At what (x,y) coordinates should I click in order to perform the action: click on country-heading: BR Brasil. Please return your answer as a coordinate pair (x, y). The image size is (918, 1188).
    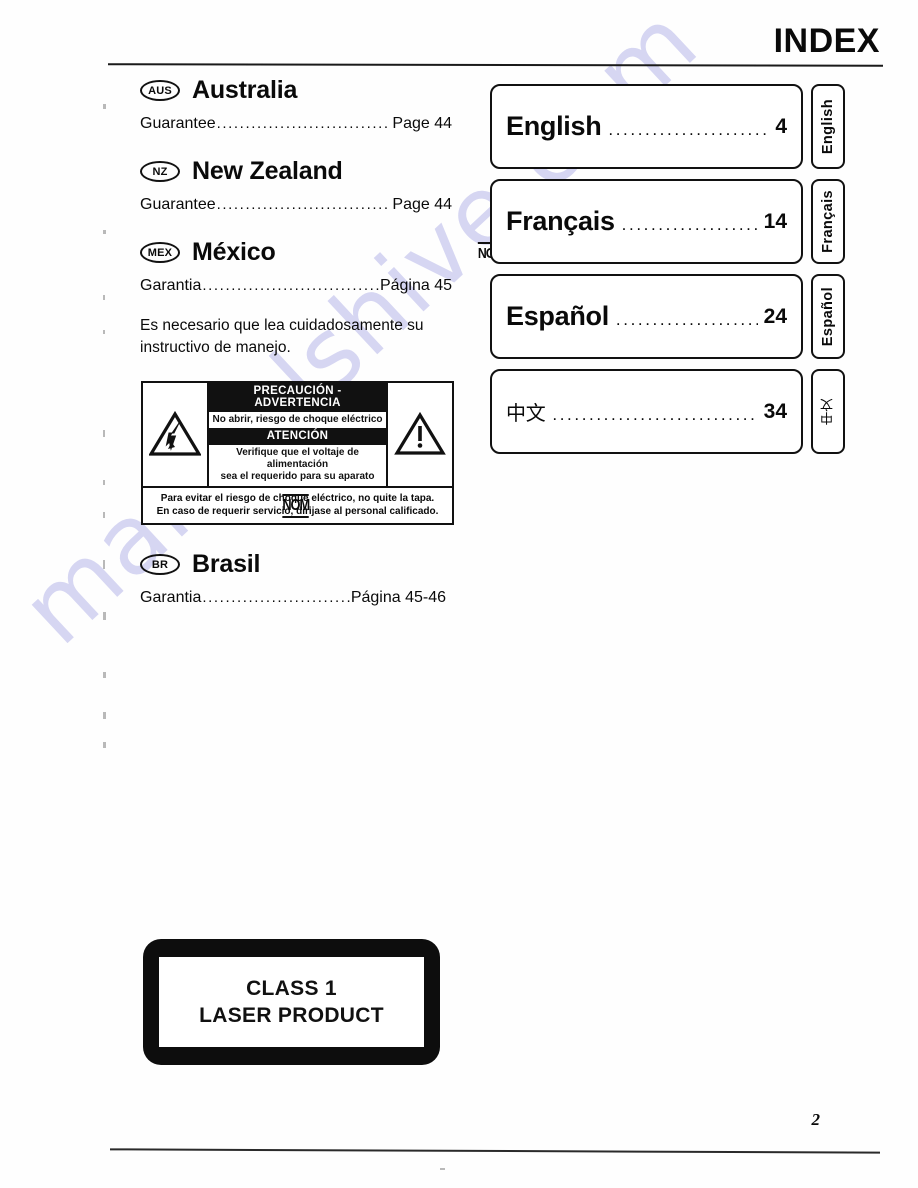
    Looking at the image, I should click on (305, 564).